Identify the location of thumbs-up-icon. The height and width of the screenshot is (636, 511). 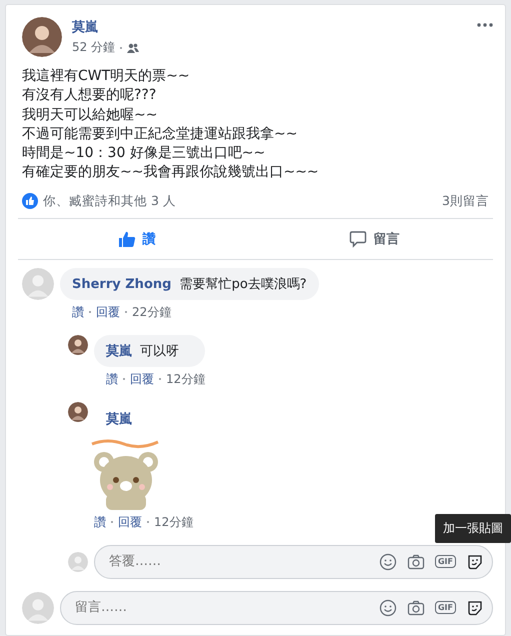
(127, 239).